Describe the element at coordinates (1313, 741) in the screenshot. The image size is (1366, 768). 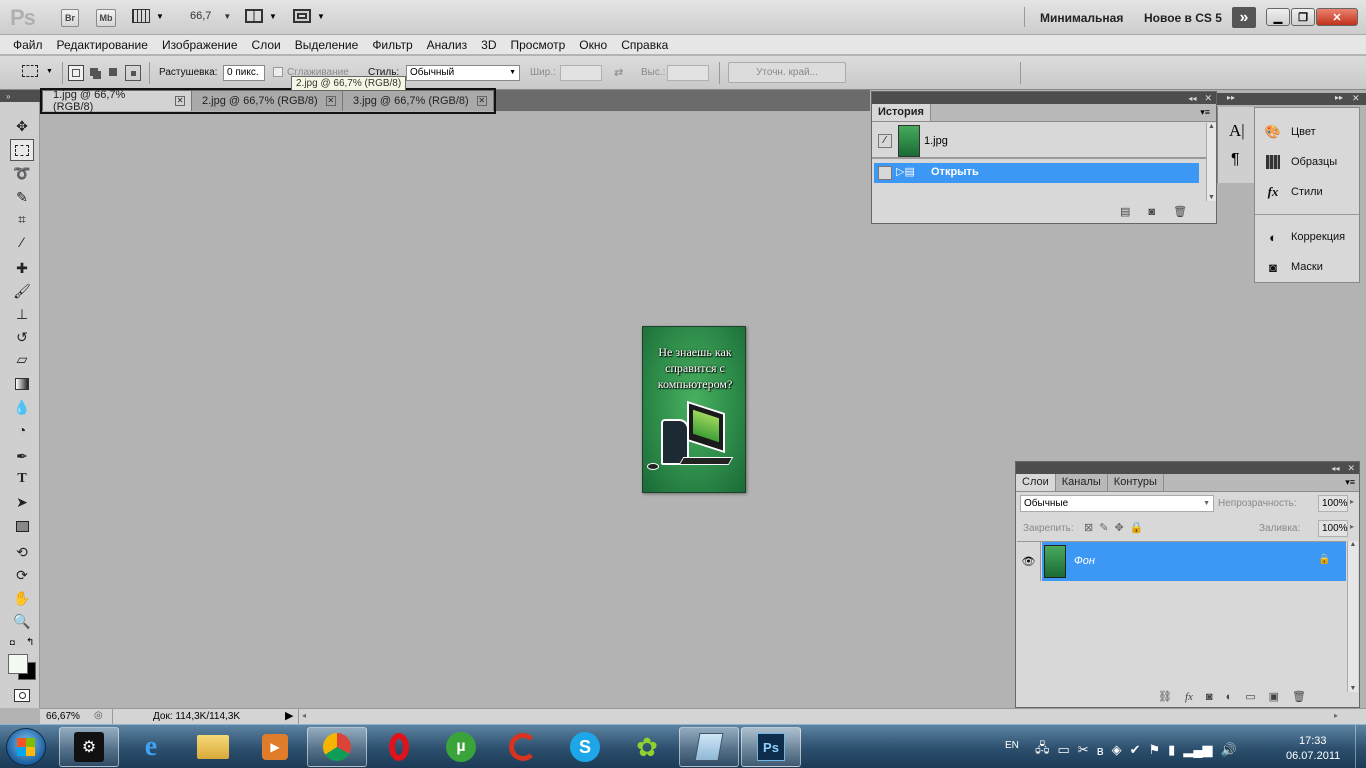
I see `clock-time: 17:33` at that location.